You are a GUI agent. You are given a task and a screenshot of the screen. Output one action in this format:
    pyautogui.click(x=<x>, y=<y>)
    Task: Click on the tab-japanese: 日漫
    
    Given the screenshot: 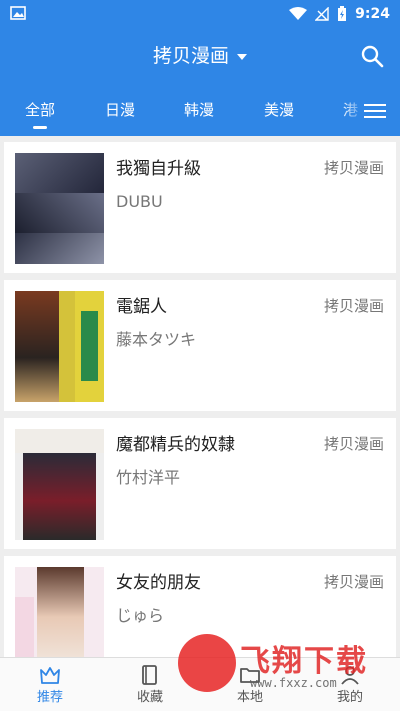 What is the action you would take?
    pyautogui.click(x=120, y=110)
    